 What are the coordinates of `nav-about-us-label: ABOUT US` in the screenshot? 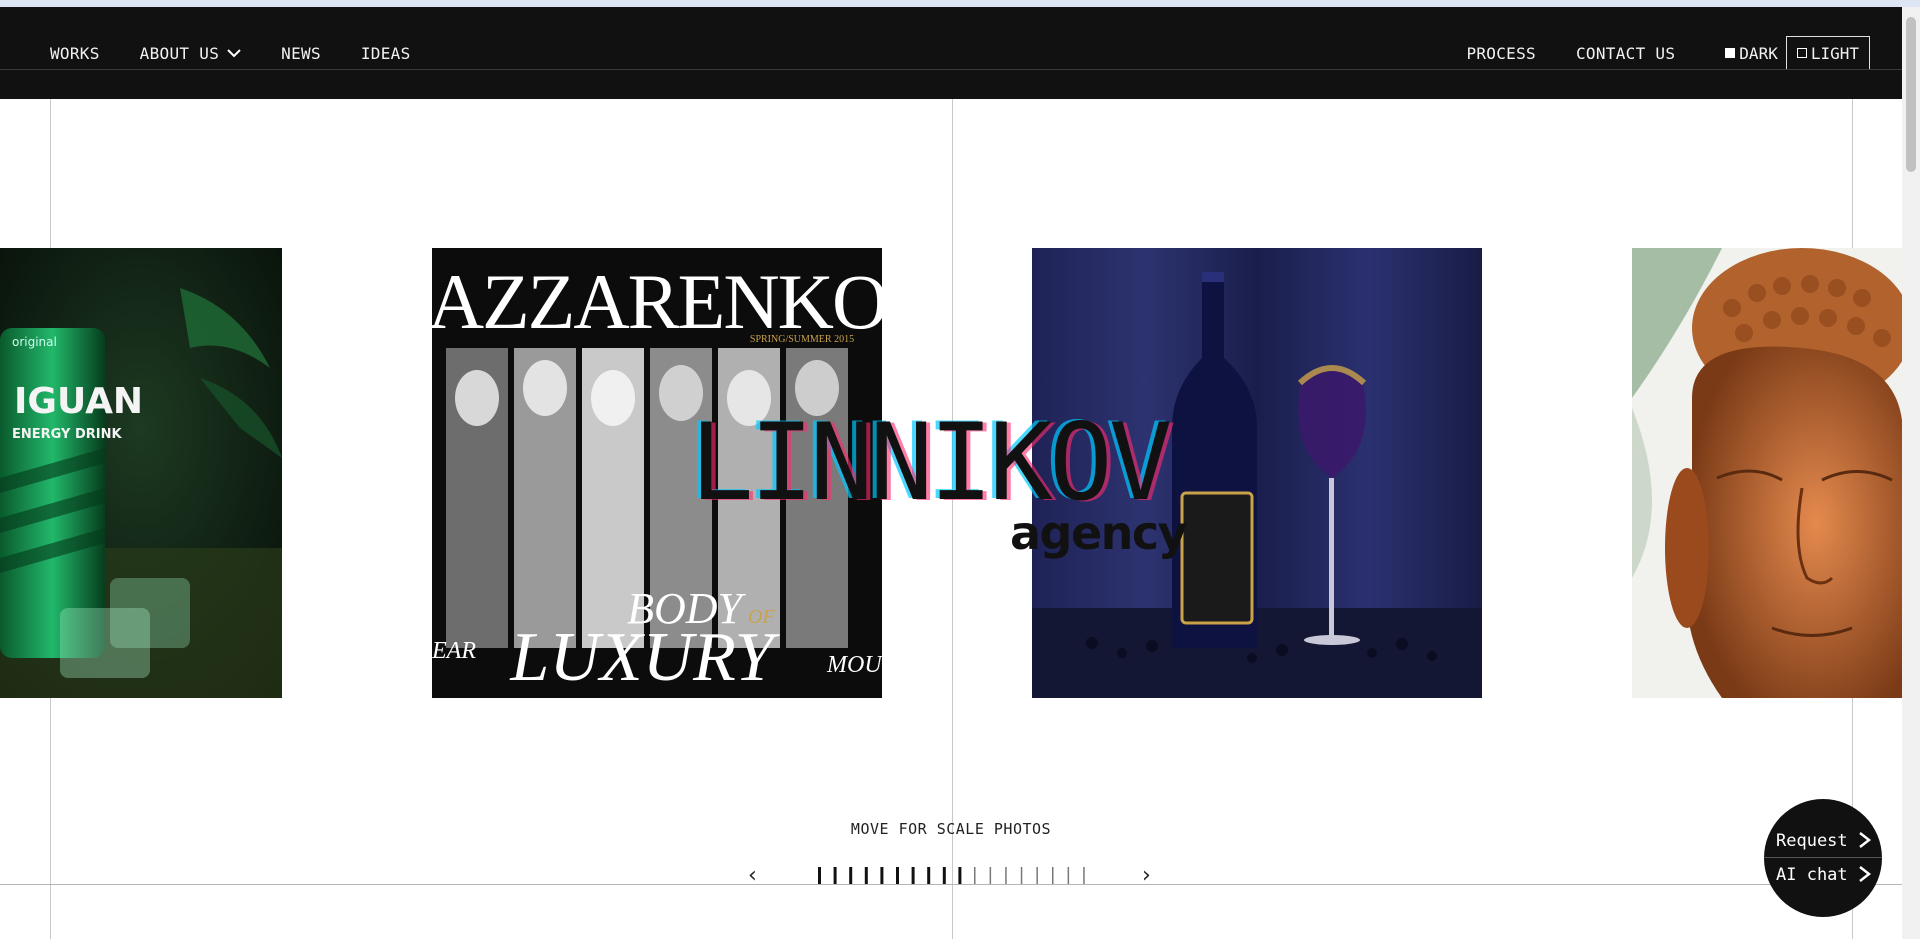 It's located at (179, 53).